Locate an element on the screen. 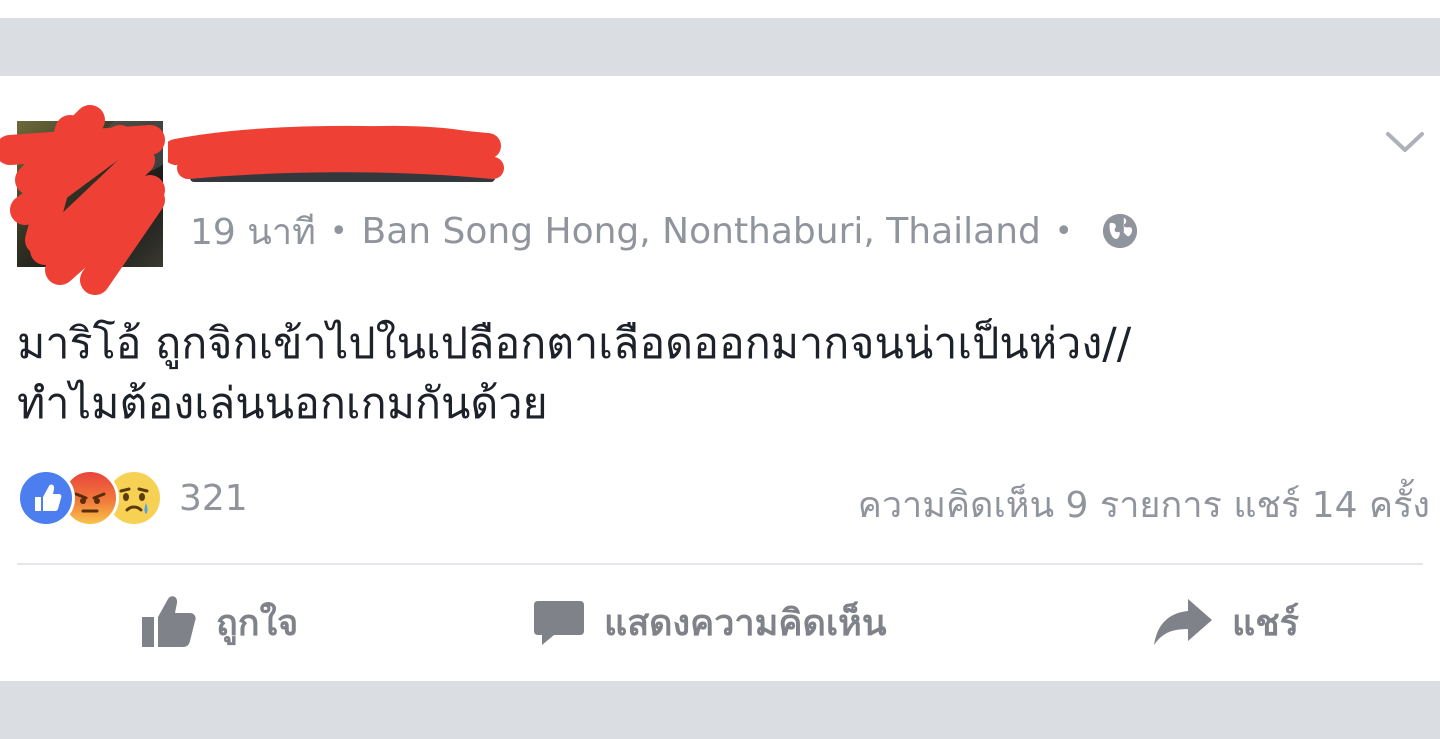 Image resolution: width=1440 pixels, height=739 pixels. share-icon is located at coordinates (1183, 622).